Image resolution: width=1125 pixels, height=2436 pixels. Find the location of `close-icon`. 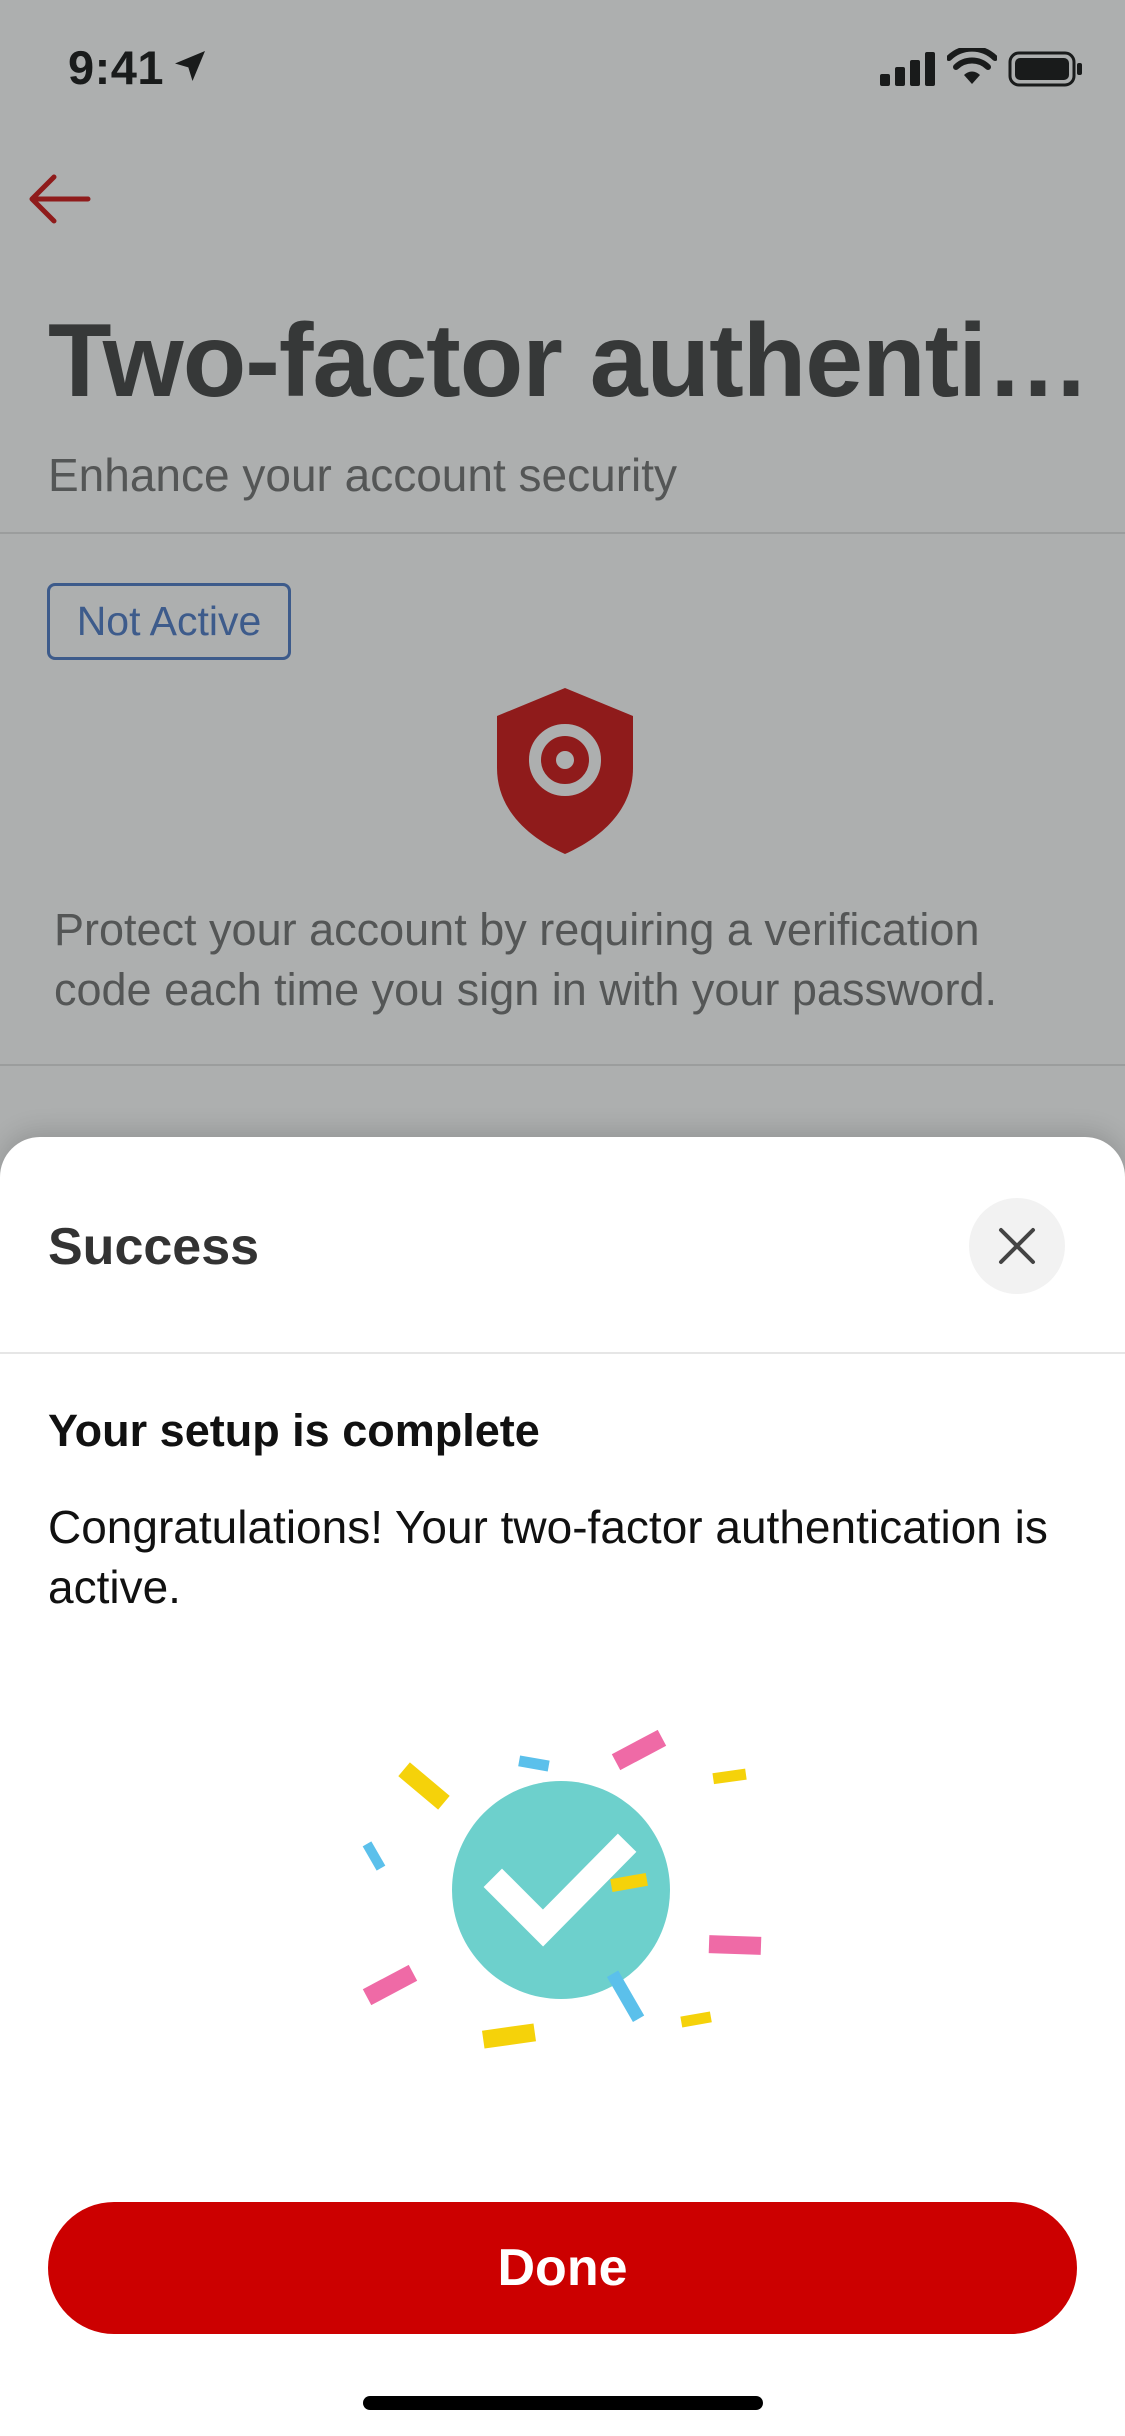

close-icon is located at coordinates (1017, 1246).